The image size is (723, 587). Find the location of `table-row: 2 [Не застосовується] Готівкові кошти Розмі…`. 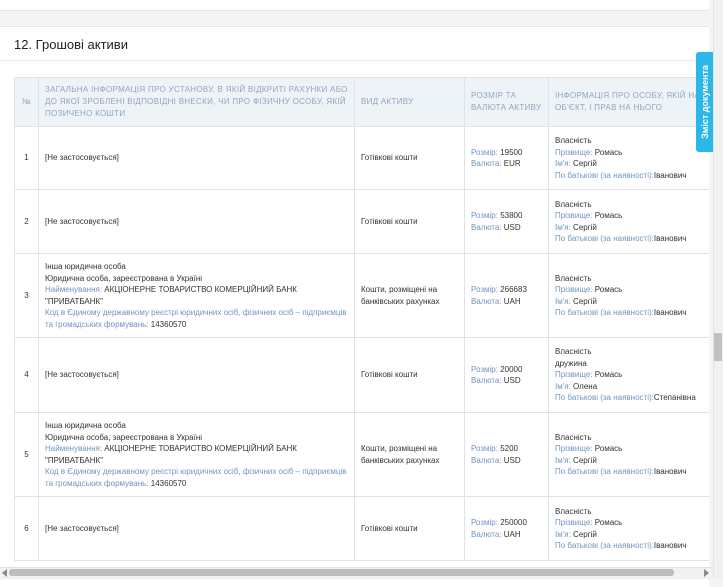

table-row: 2 [Не застосовується] Готівкові кошти Розмі… is located at coordinates (361, 221).